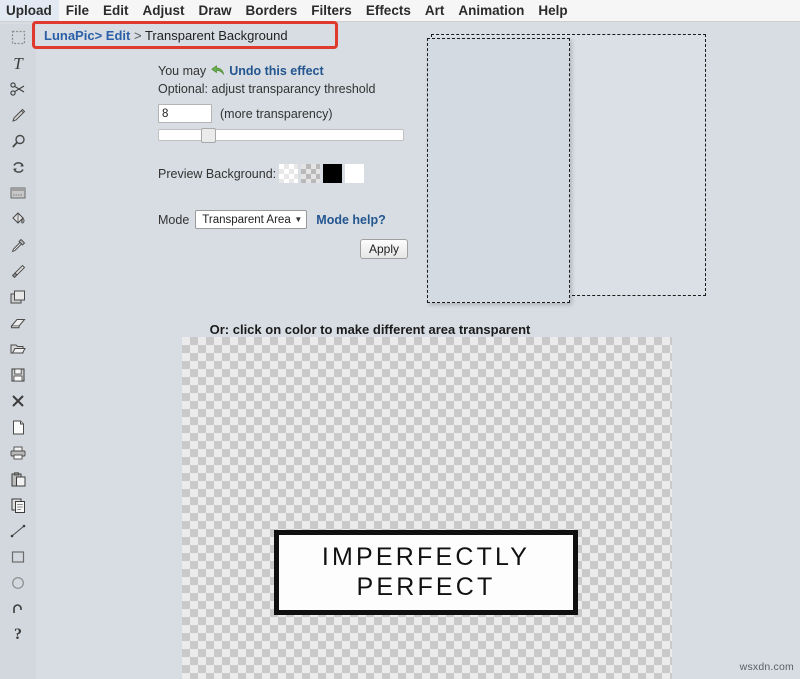  I want to click on breadcrumb-root-link: LunaPic, so click(69, 35).